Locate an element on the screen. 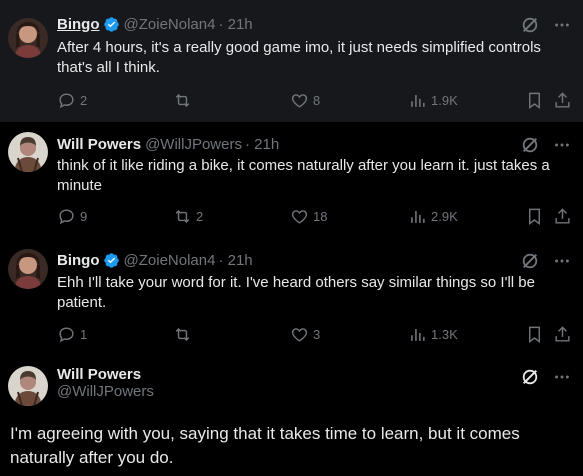 The width and height of the screenshot is (583, 476). like-count: 8 is located at coordinates (317, 100).